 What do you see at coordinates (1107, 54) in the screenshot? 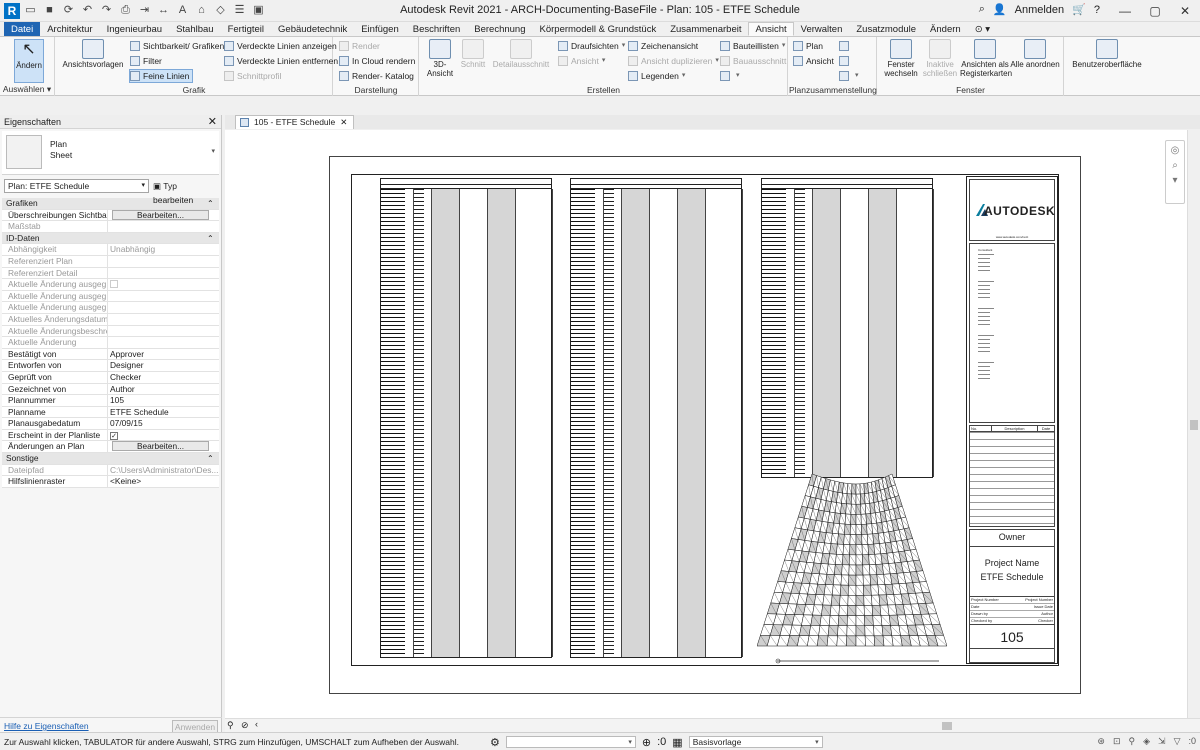
I see `user-interface-button: Benutzeroberfläche` at bounding box center [1107, 54].